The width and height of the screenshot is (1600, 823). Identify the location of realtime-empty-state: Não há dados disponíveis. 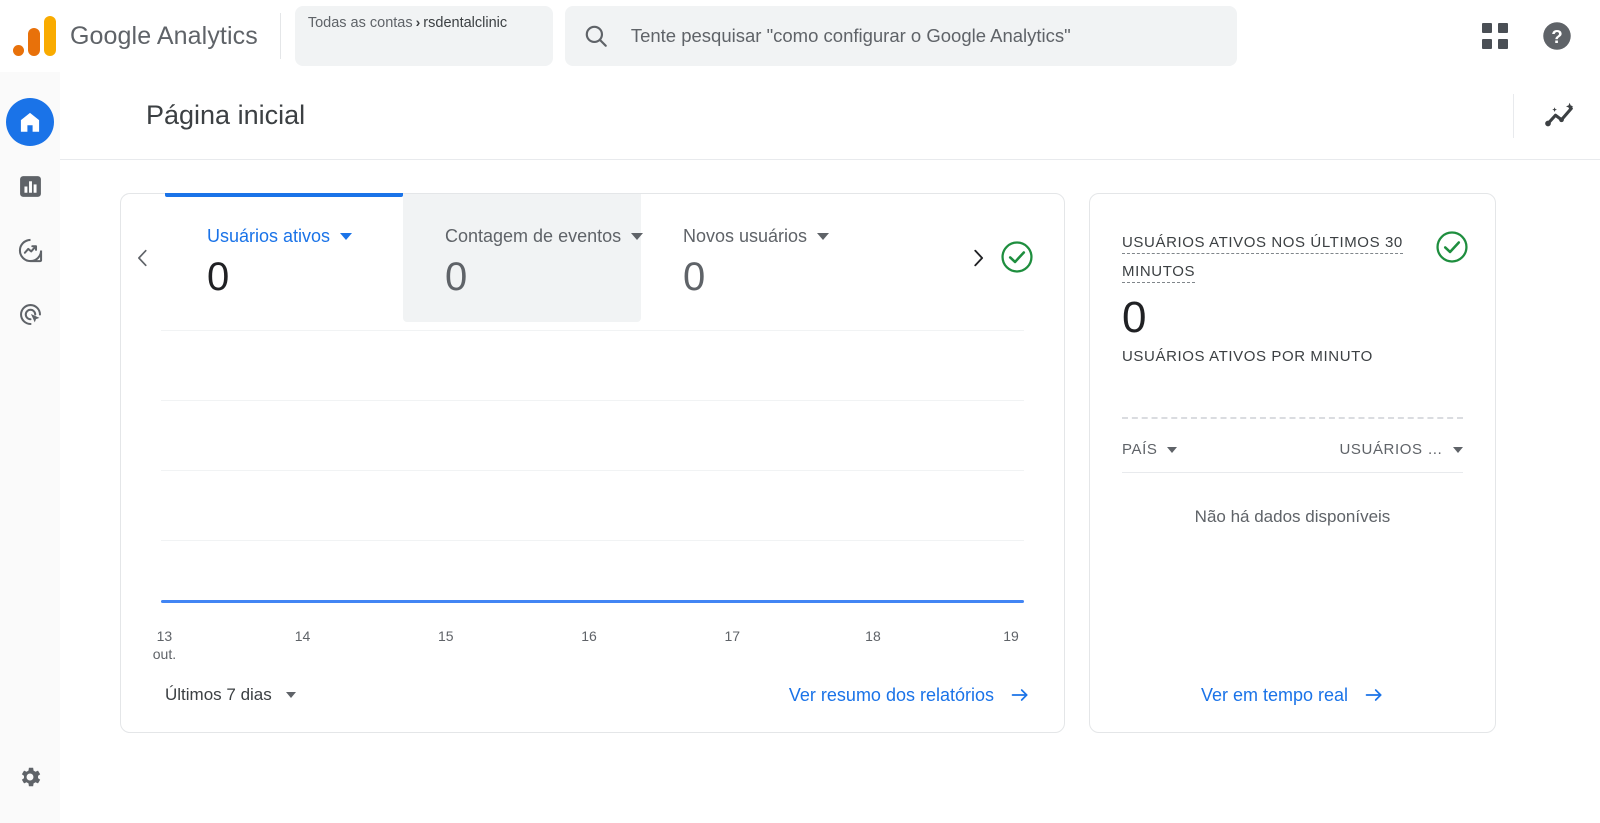
(1292, 516).